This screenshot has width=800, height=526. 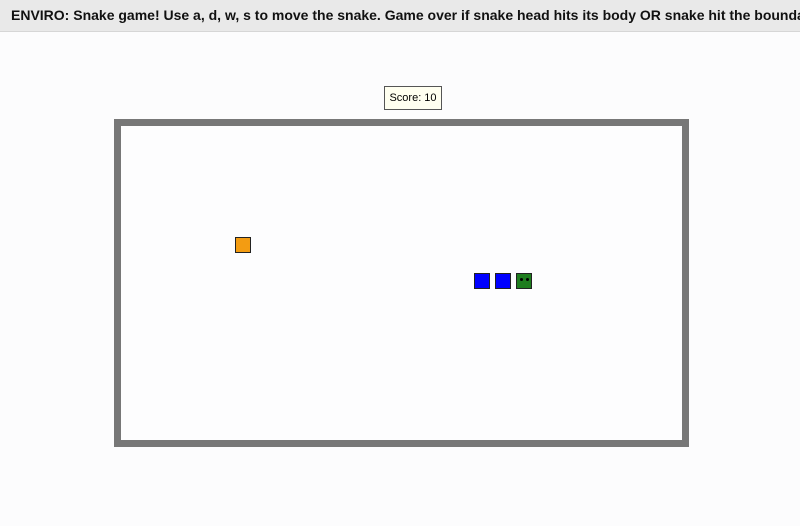 I want to click on score-display: Score: 10, so click(x=413, y=98).